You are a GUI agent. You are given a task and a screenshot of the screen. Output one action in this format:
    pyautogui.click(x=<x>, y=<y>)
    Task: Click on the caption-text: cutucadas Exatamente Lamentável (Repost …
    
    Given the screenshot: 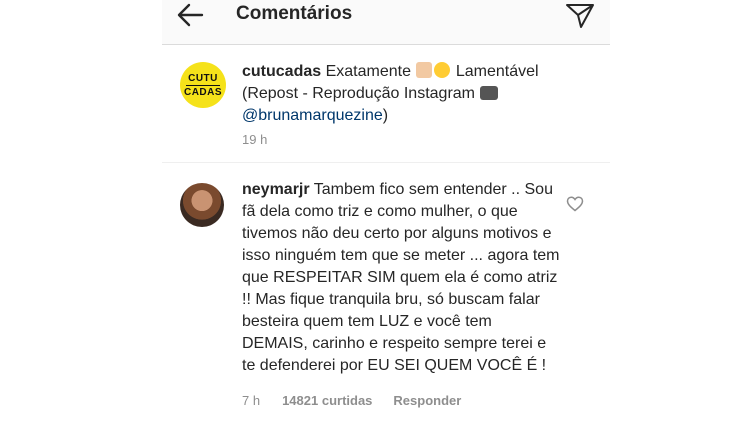 What is the action you would take?
    pyautogui.click(x=419, y=94)
    